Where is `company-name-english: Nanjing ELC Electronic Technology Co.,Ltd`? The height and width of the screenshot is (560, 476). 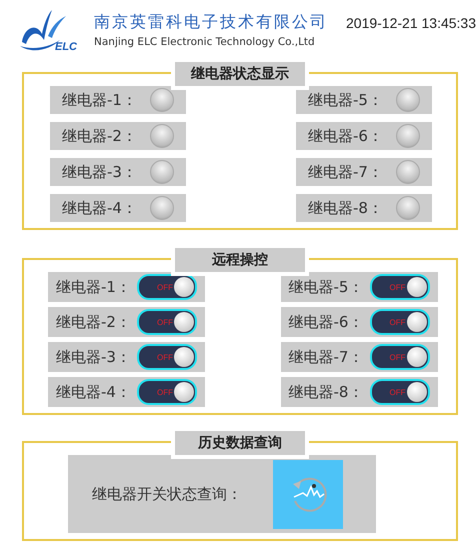 company-name-english: Nanjing ELC Electronic Technology Co.,Ltd is located at coordinates (205, 42).